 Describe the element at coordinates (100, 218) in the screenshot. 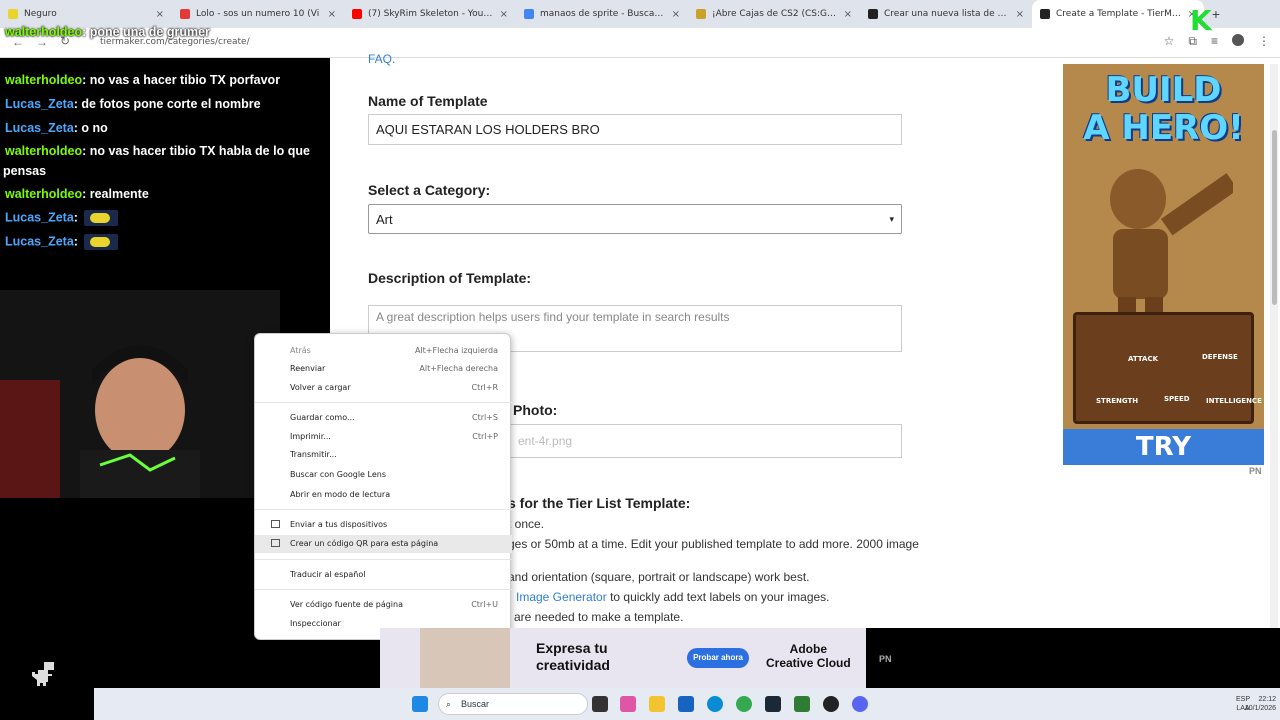

I see `chat-emote-icon` at that location.